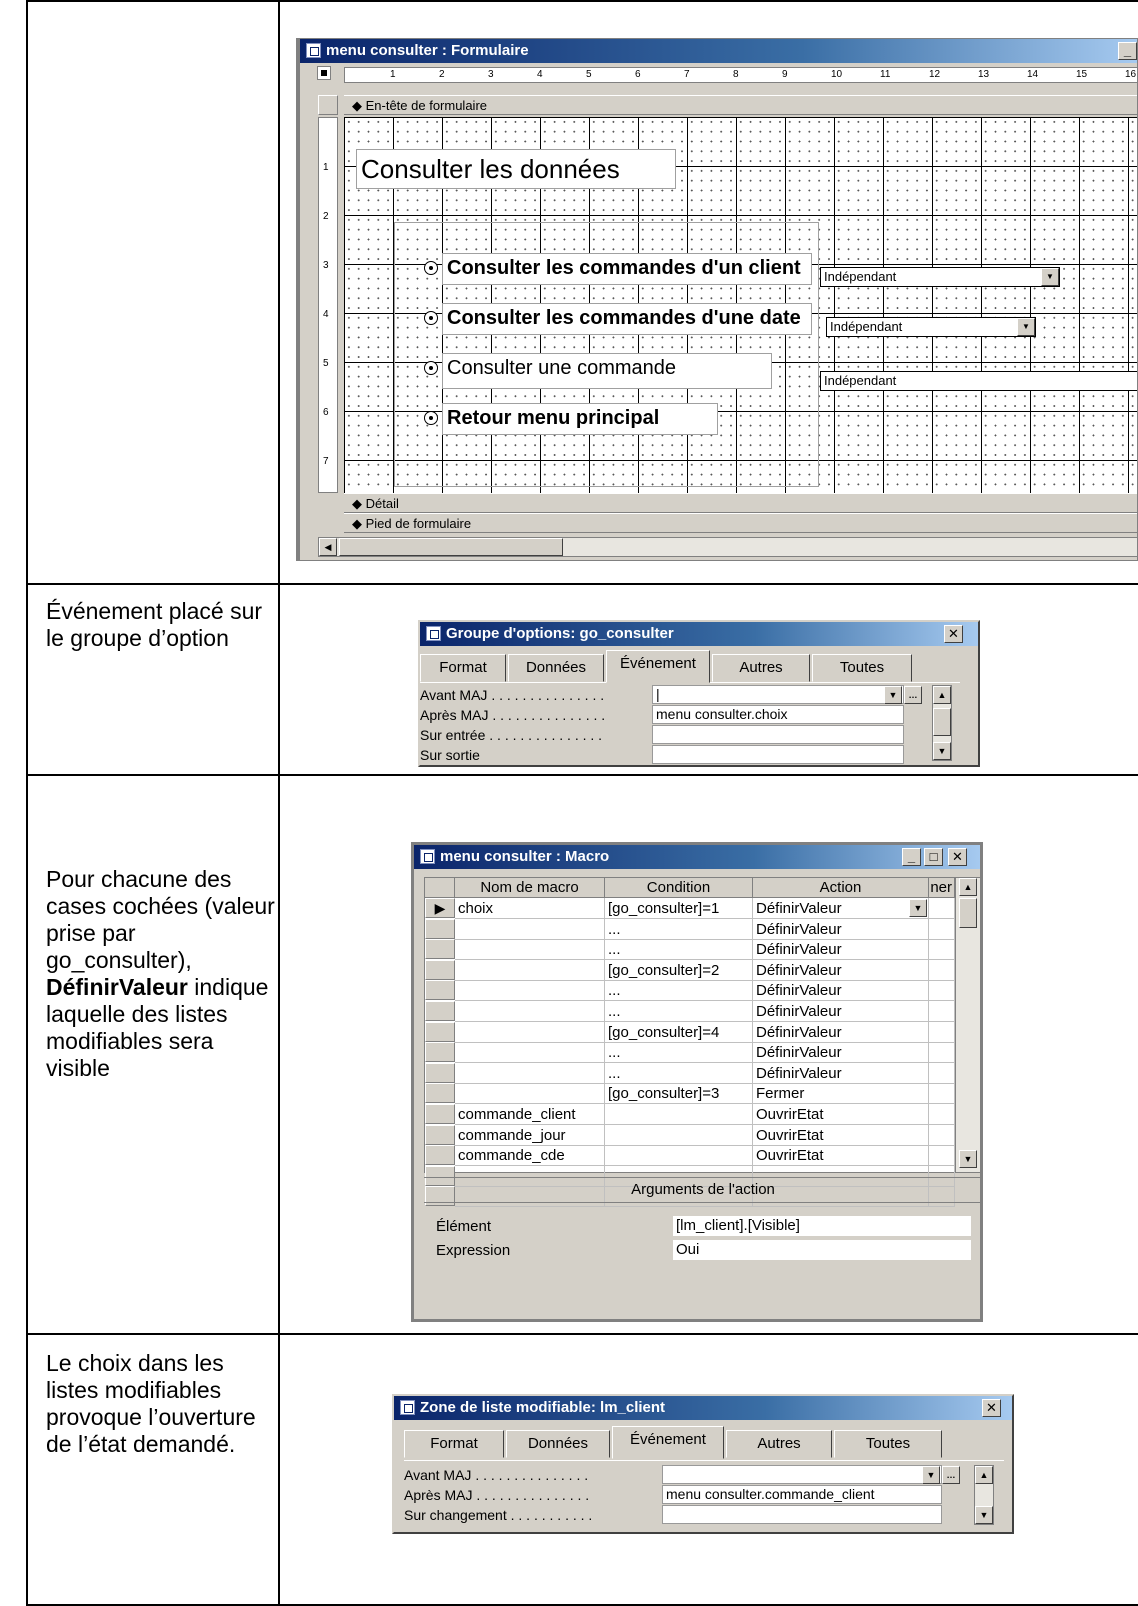  Describe the element at coordinates (942, 888) in the screenshot. I see `col-header-commentaire: ner` at that location.